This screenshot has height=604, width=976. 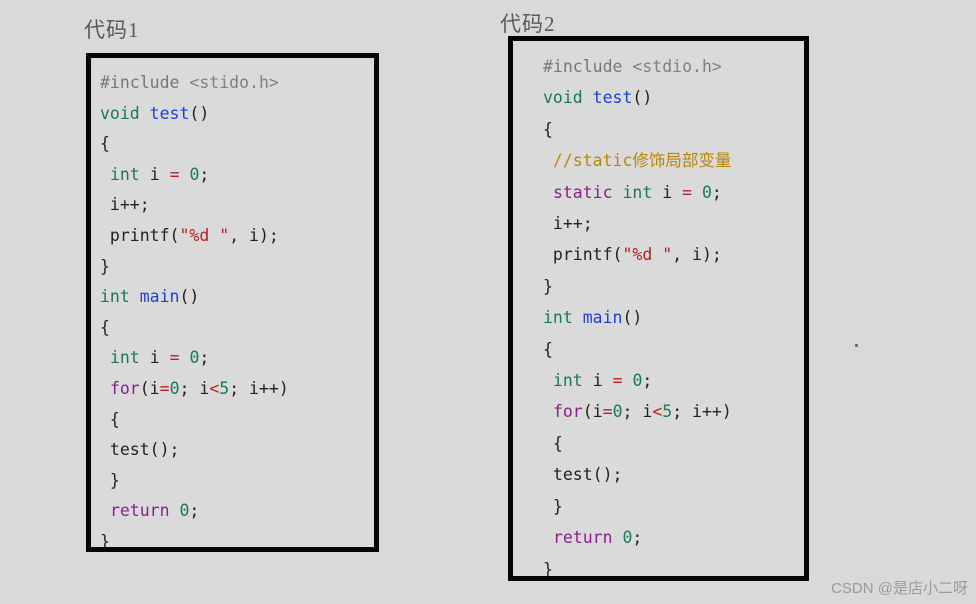 I want to click on panel-title-code1: 代码1, so click(x=112, y=30).